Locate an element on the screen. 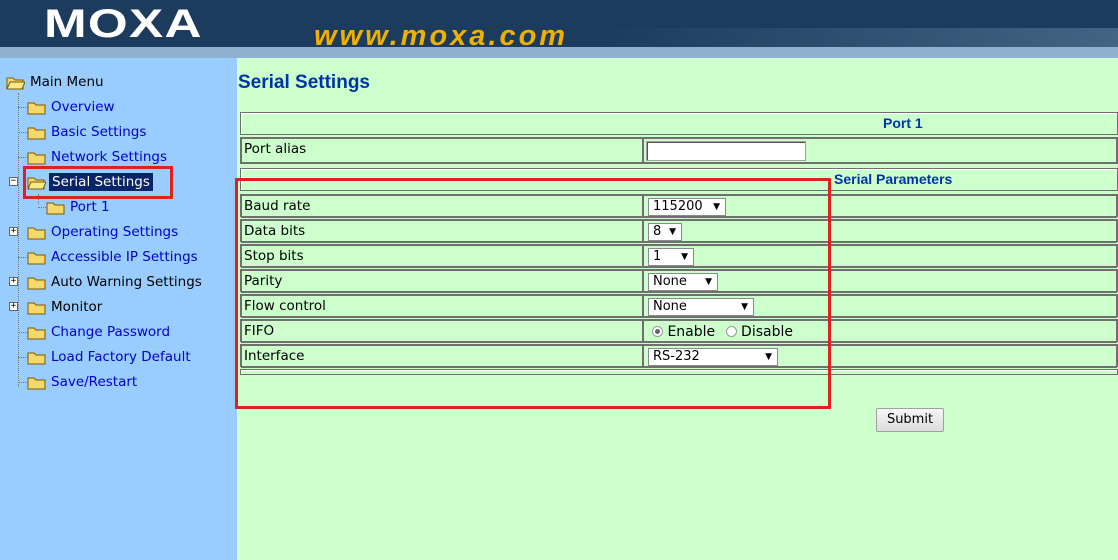  sidebar-item-operating-settings: Operating Settings is located at coordinates (102, 232).